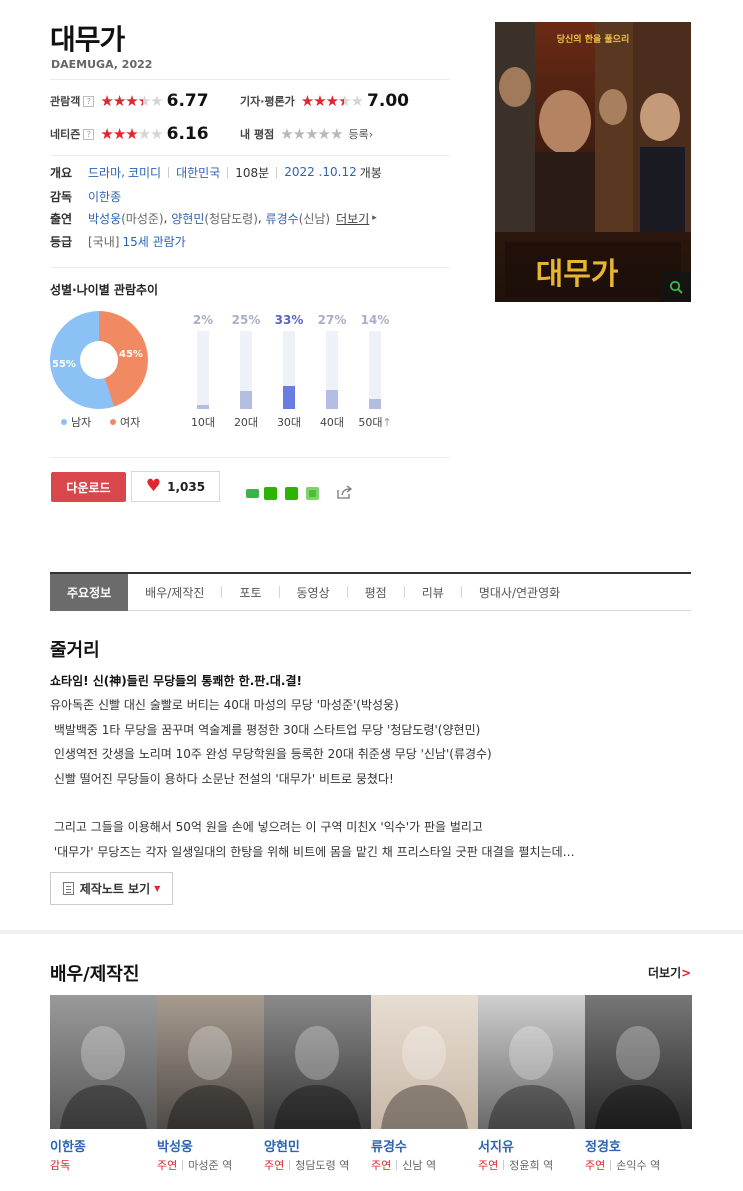 The width and height of the screenshot is (743, 1191). I want to click on synopsis-line: 유아독존 신빨 대신 술빨로 버티는 40대 마성의 무당 '마성준'(박성웅), so click(224, 705).